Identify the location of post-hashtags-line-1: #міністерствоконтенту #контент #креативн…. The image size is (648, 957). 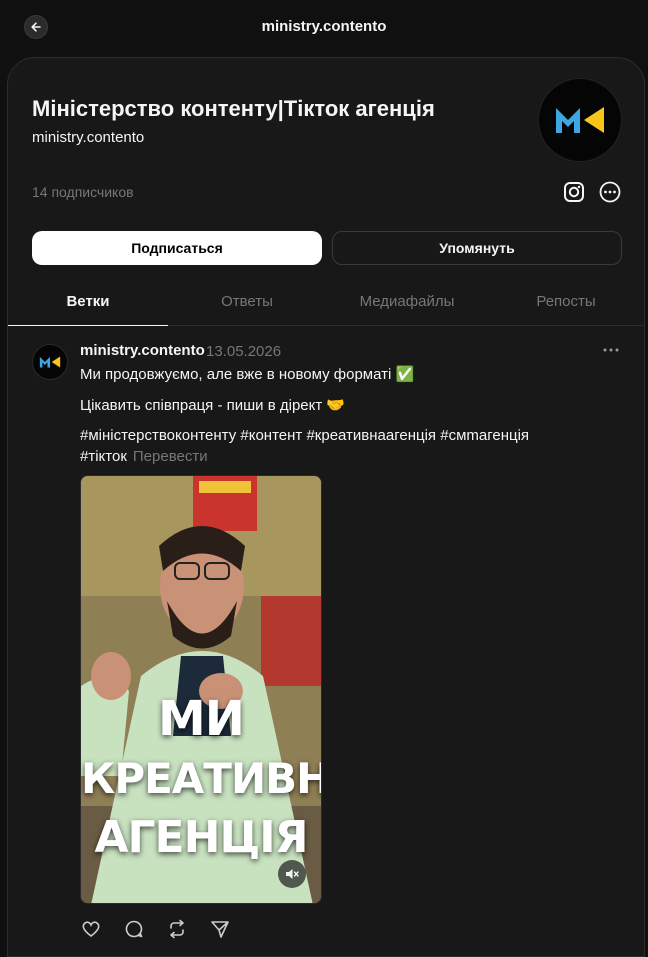
(304, 435).